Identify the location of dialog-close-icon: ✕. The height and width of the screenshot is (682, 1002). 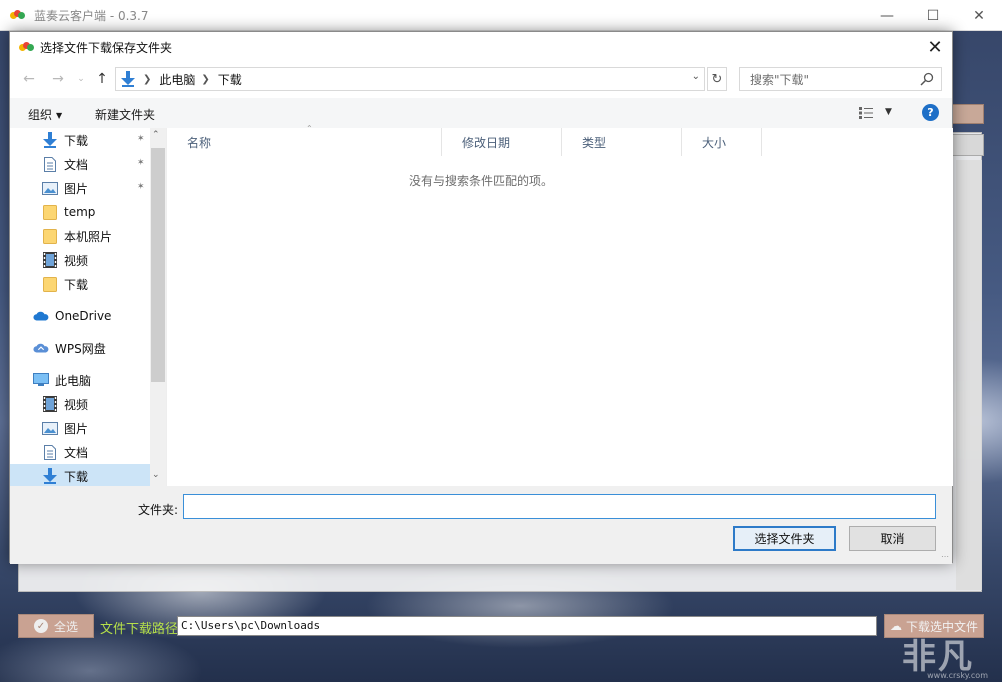
(935, 47).